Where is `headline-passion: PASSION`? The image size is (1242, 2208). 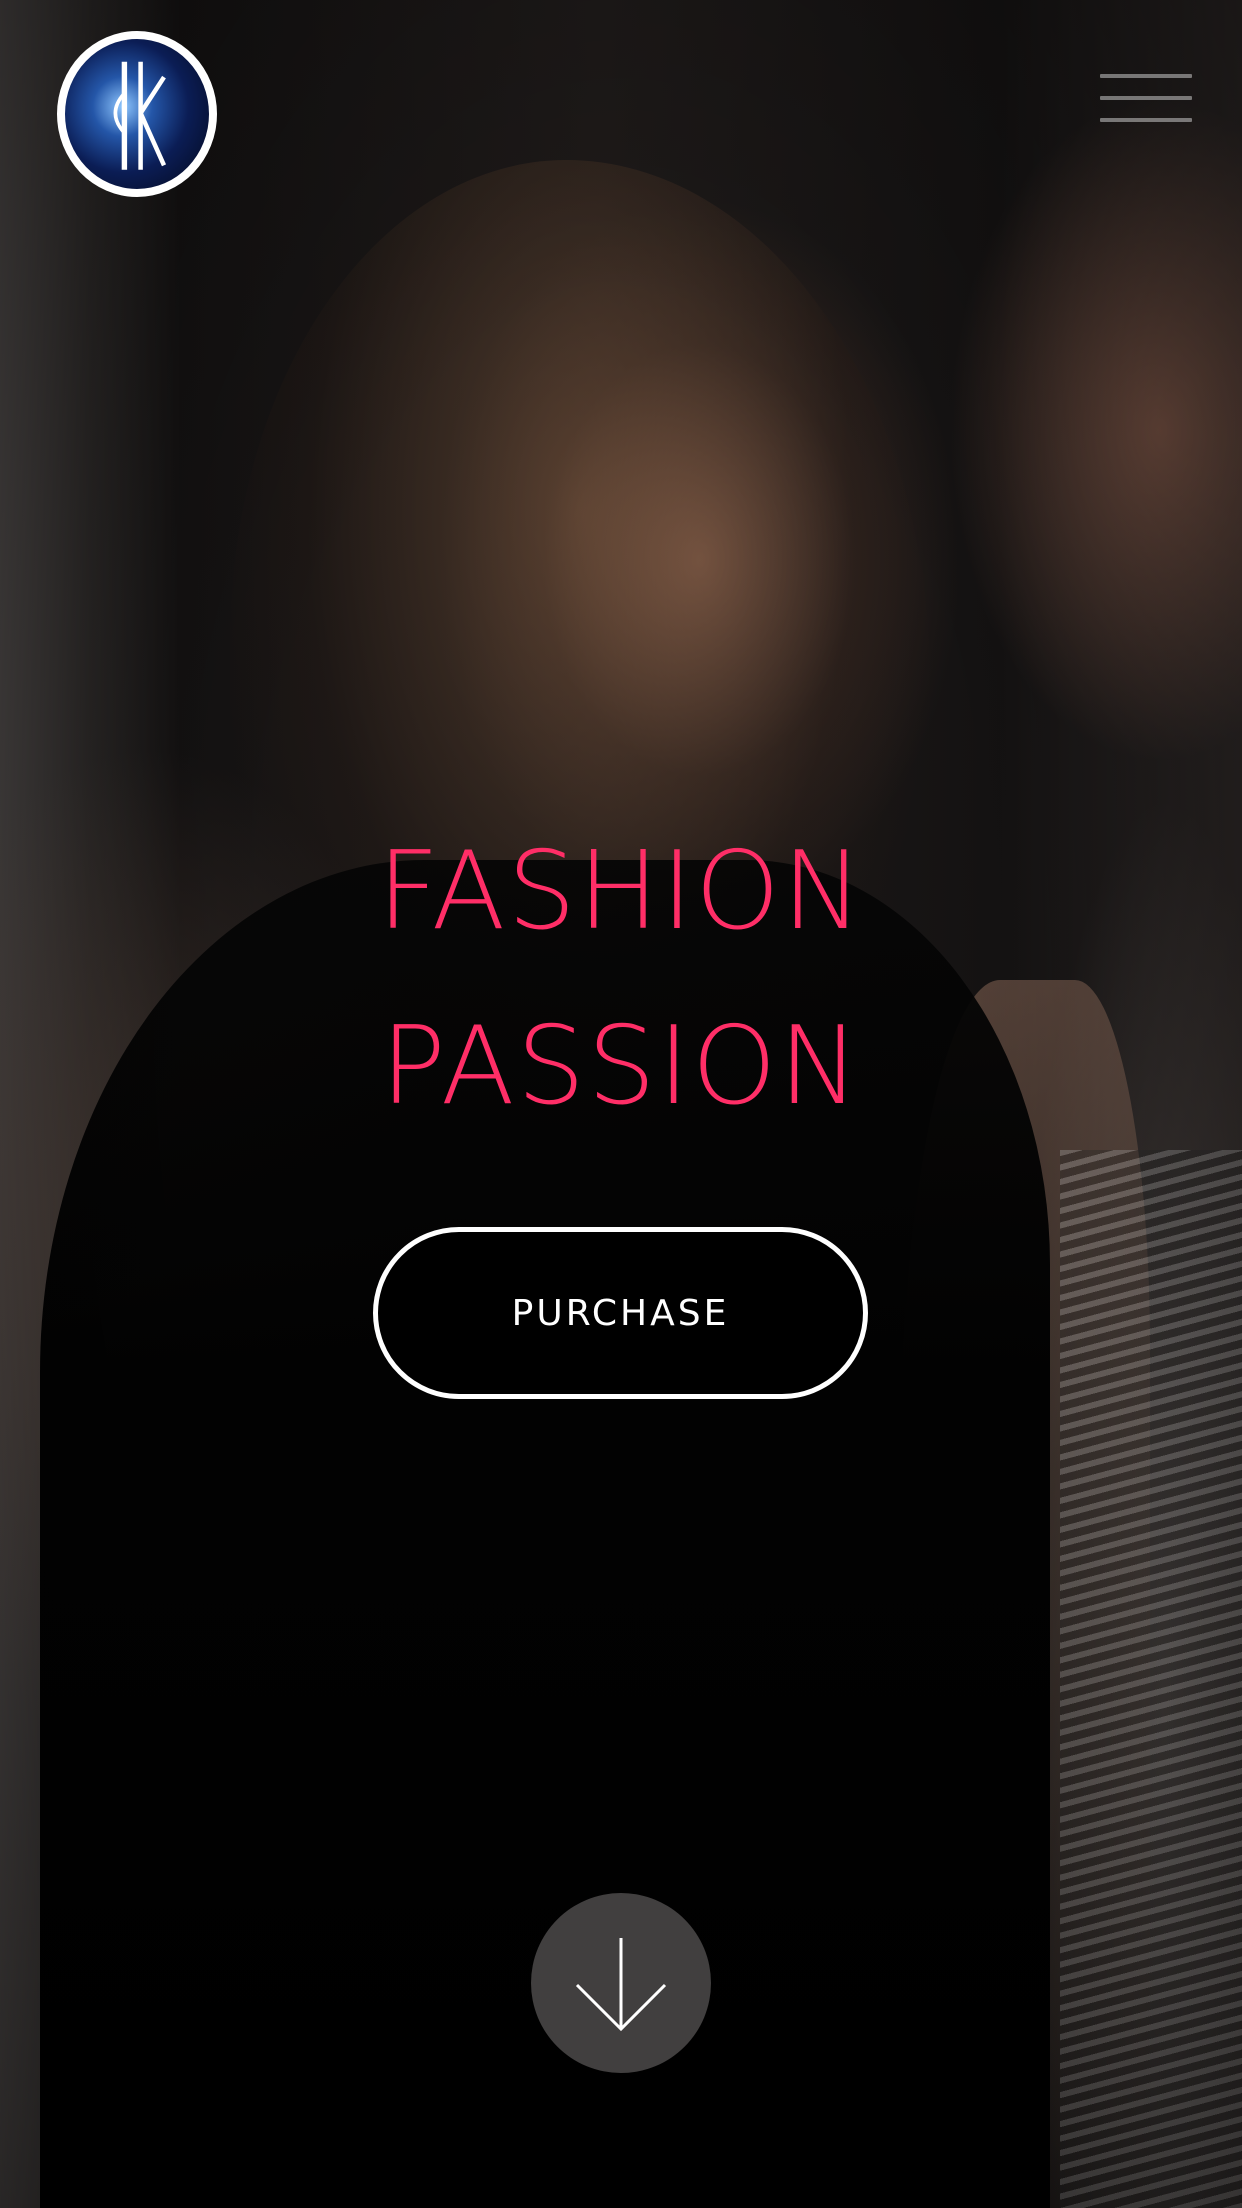 headline-passion: PASSION is located at coordinates (621, 1066).